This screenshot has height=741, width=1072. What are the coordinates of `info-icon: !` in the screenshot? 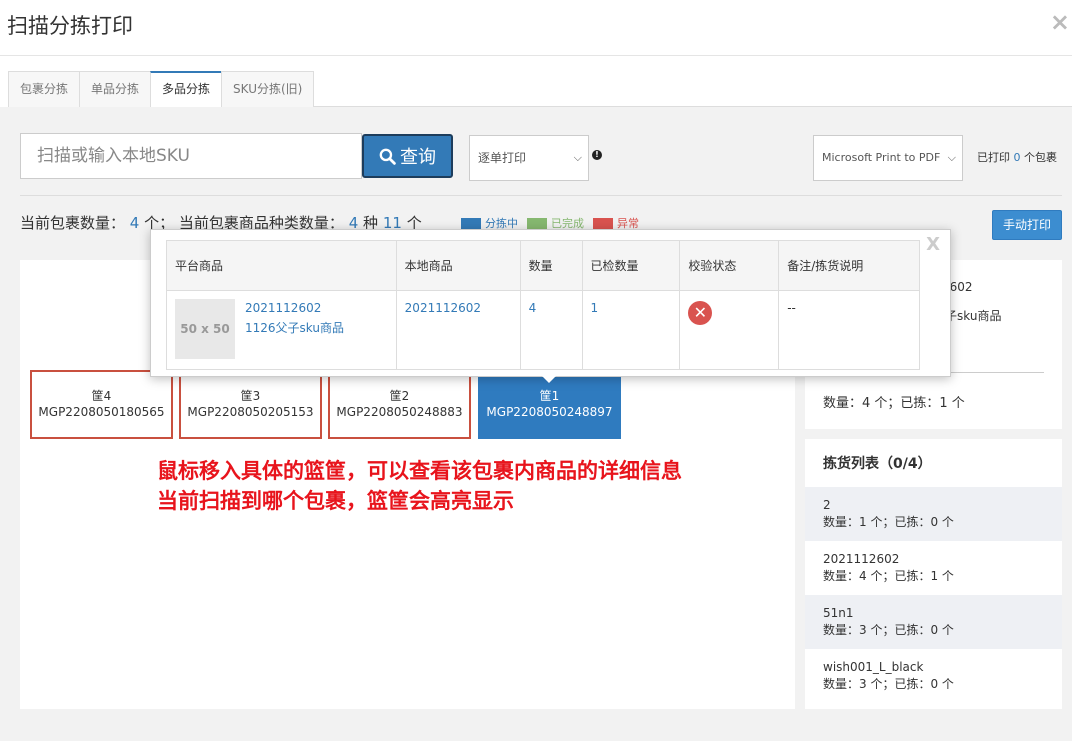 It's located at (597, 155).